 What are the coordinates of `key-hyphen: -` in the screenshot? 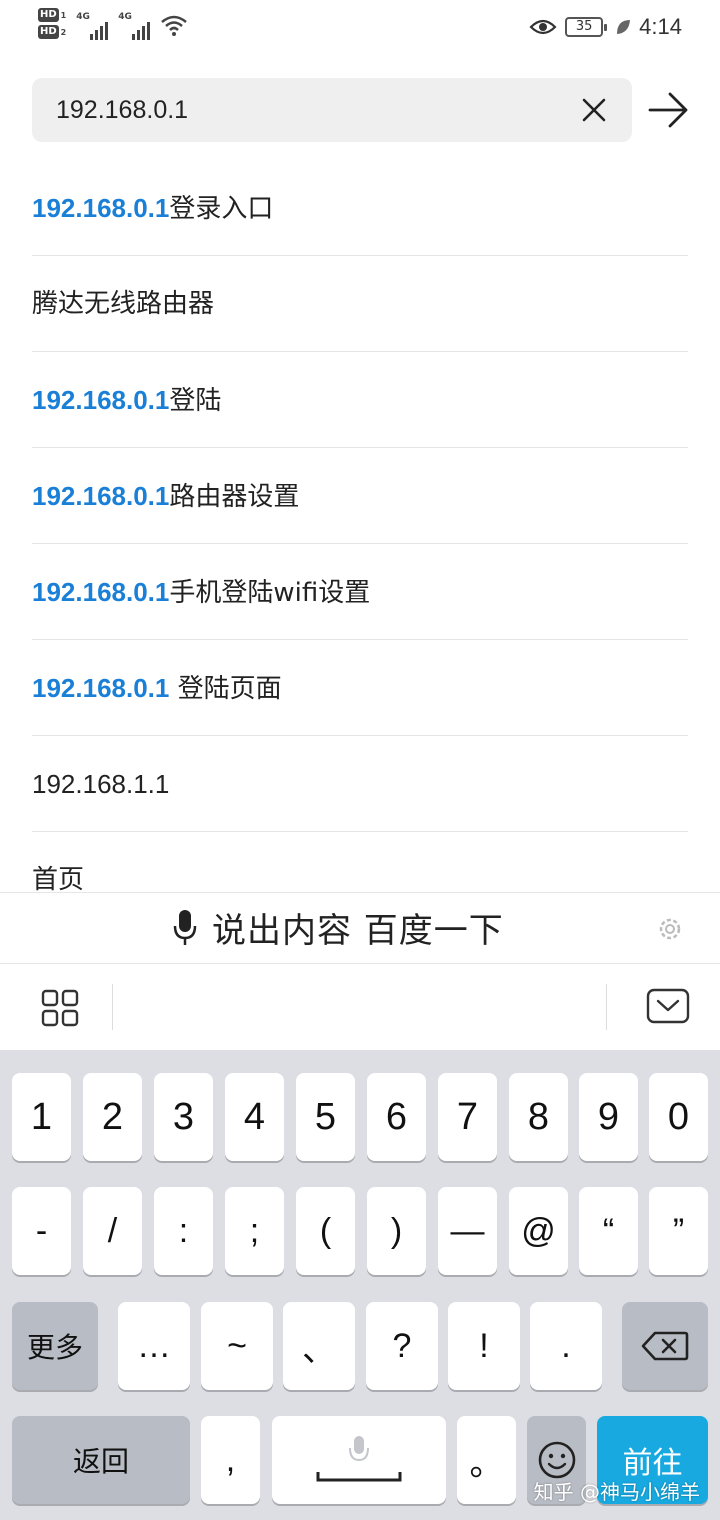 It's located at (41, 1231).